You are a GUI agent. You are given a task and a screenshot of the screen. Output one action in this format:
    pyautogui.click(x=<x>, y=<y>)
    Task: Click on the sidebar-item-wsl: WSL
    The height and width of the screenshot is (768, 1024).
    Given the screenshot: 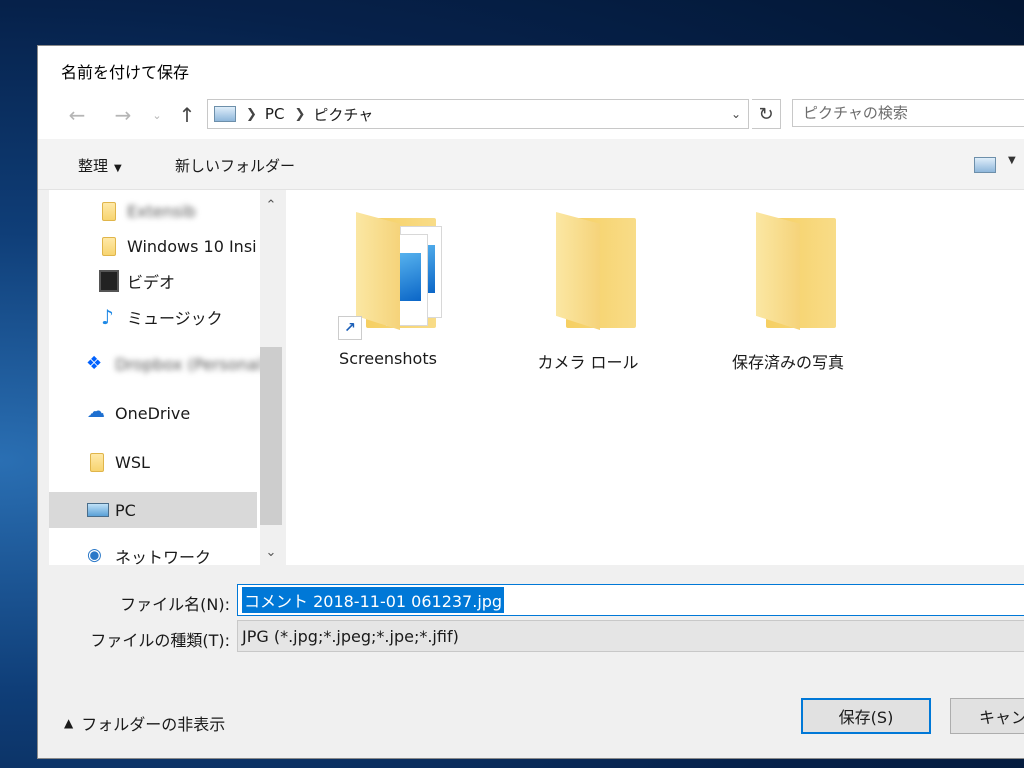 What is the action you would take?
    pyautogui.click(x=153, y=462)
    